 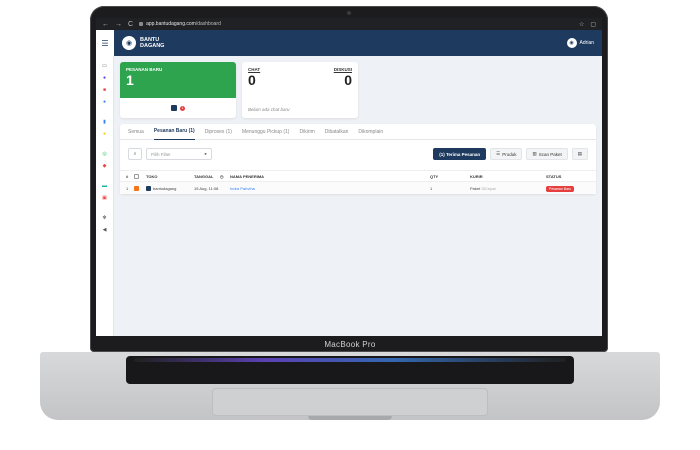 I want to click on header-no: #, so click(x=127, y=176).